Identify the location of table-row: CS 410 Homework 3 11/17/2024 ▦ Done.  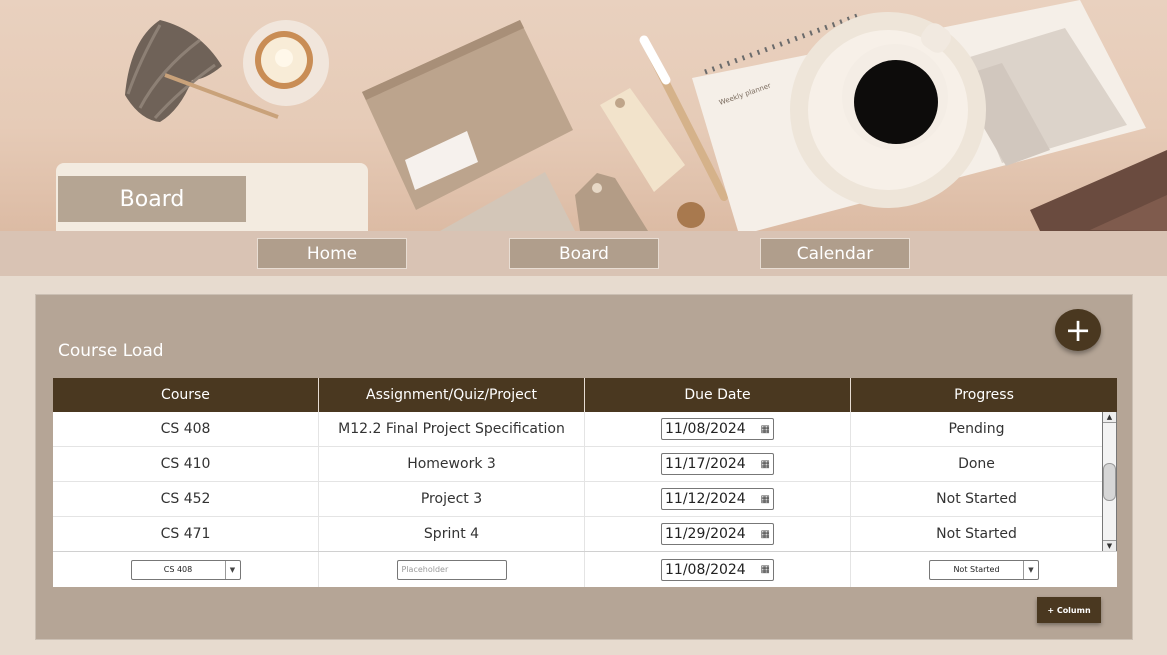
(585, 464).